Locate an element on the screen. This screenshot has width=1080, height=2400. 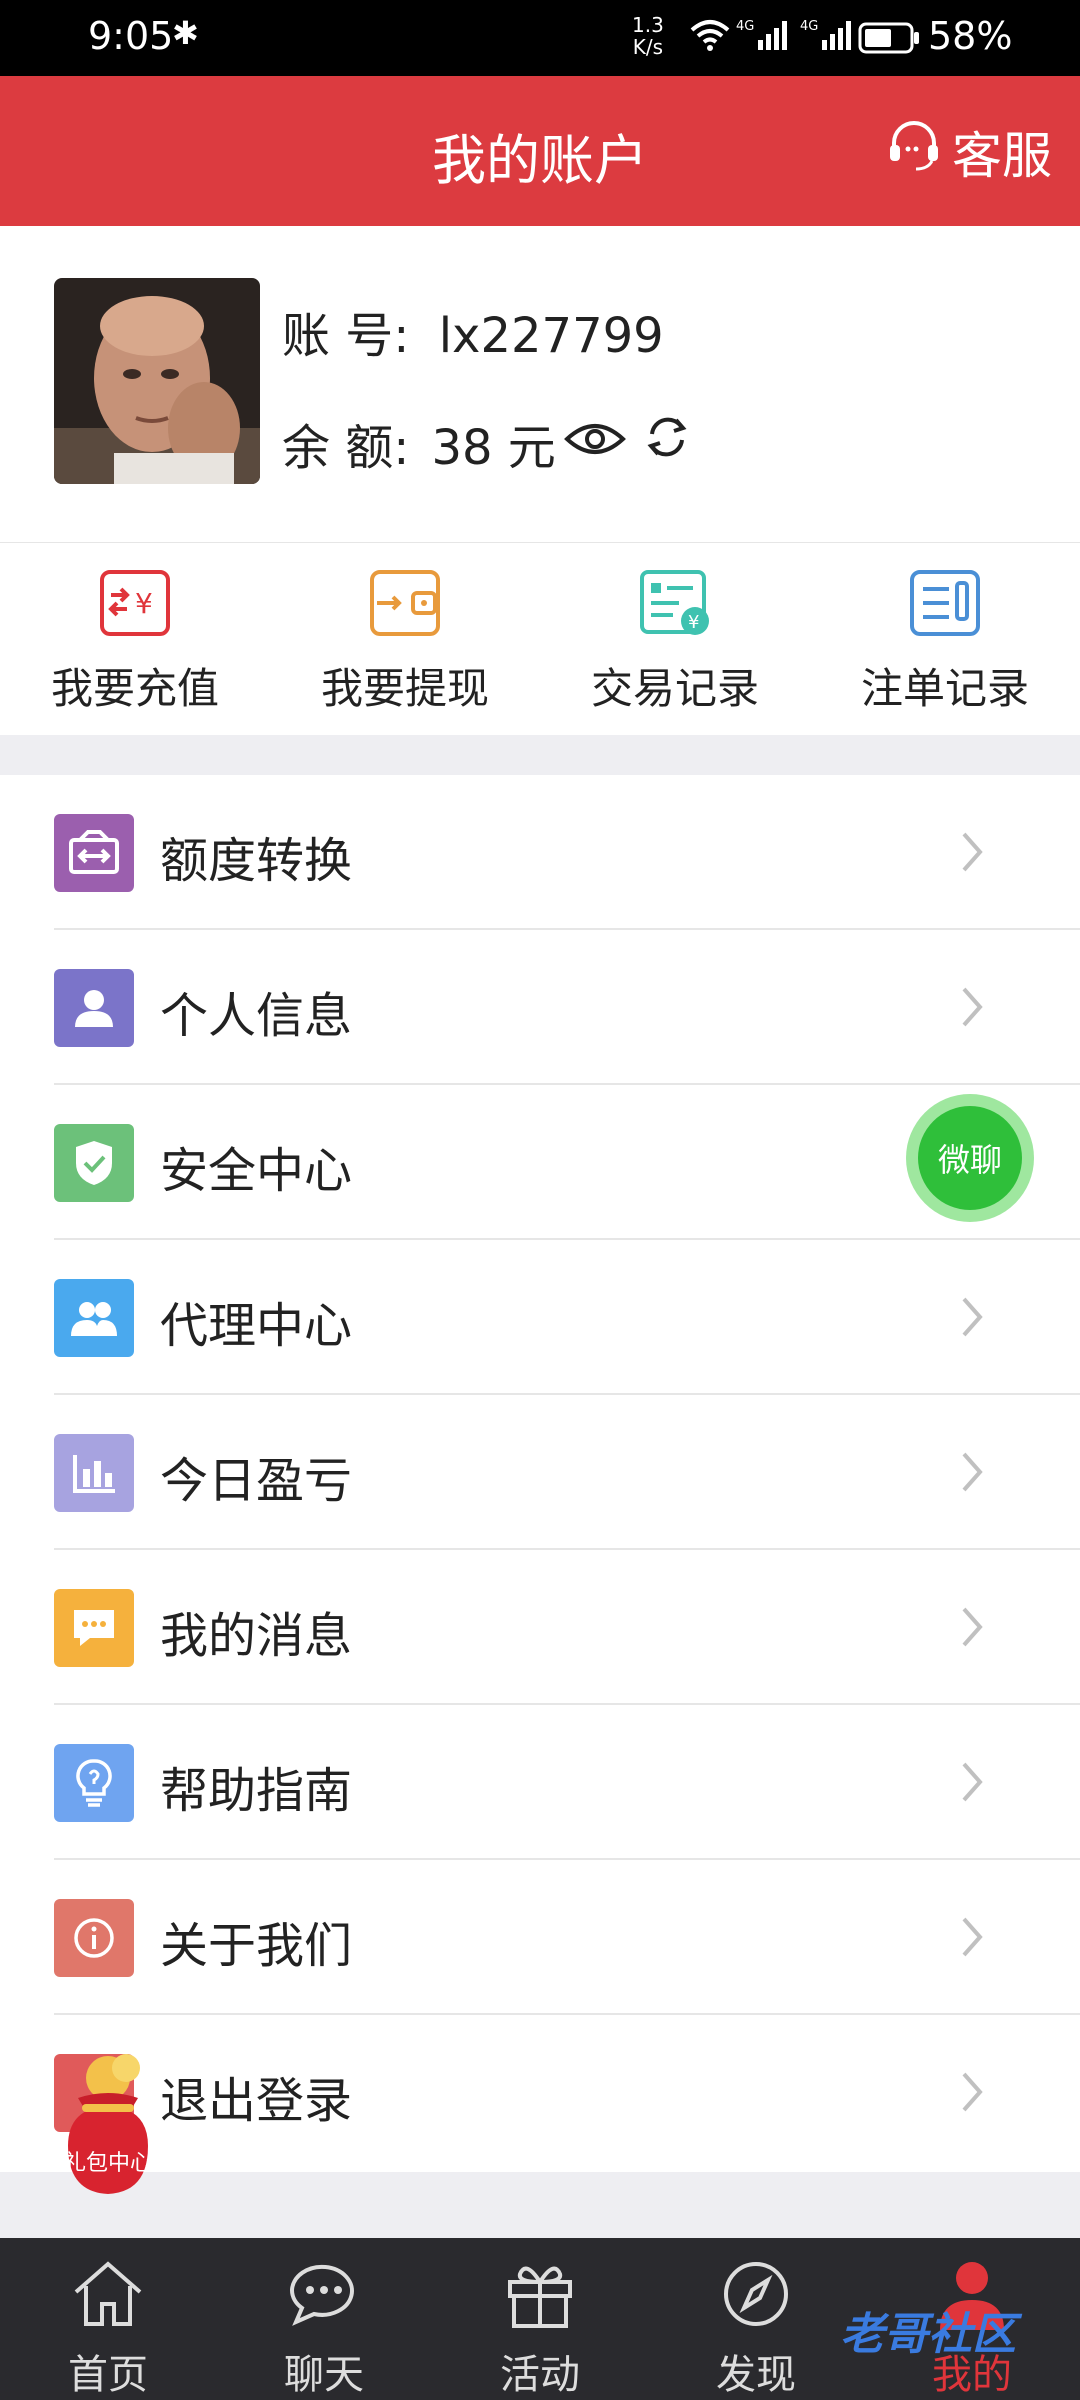
account-label: 账 号: is located at coordinates (346, 336).